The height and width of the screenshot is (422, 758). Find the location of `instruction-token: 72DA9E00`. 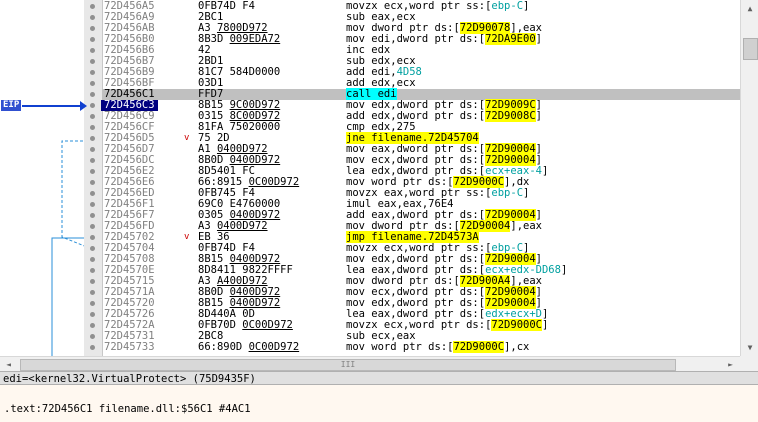

instruction-token: 72DA9E00 is located at coordinates (510, 39).